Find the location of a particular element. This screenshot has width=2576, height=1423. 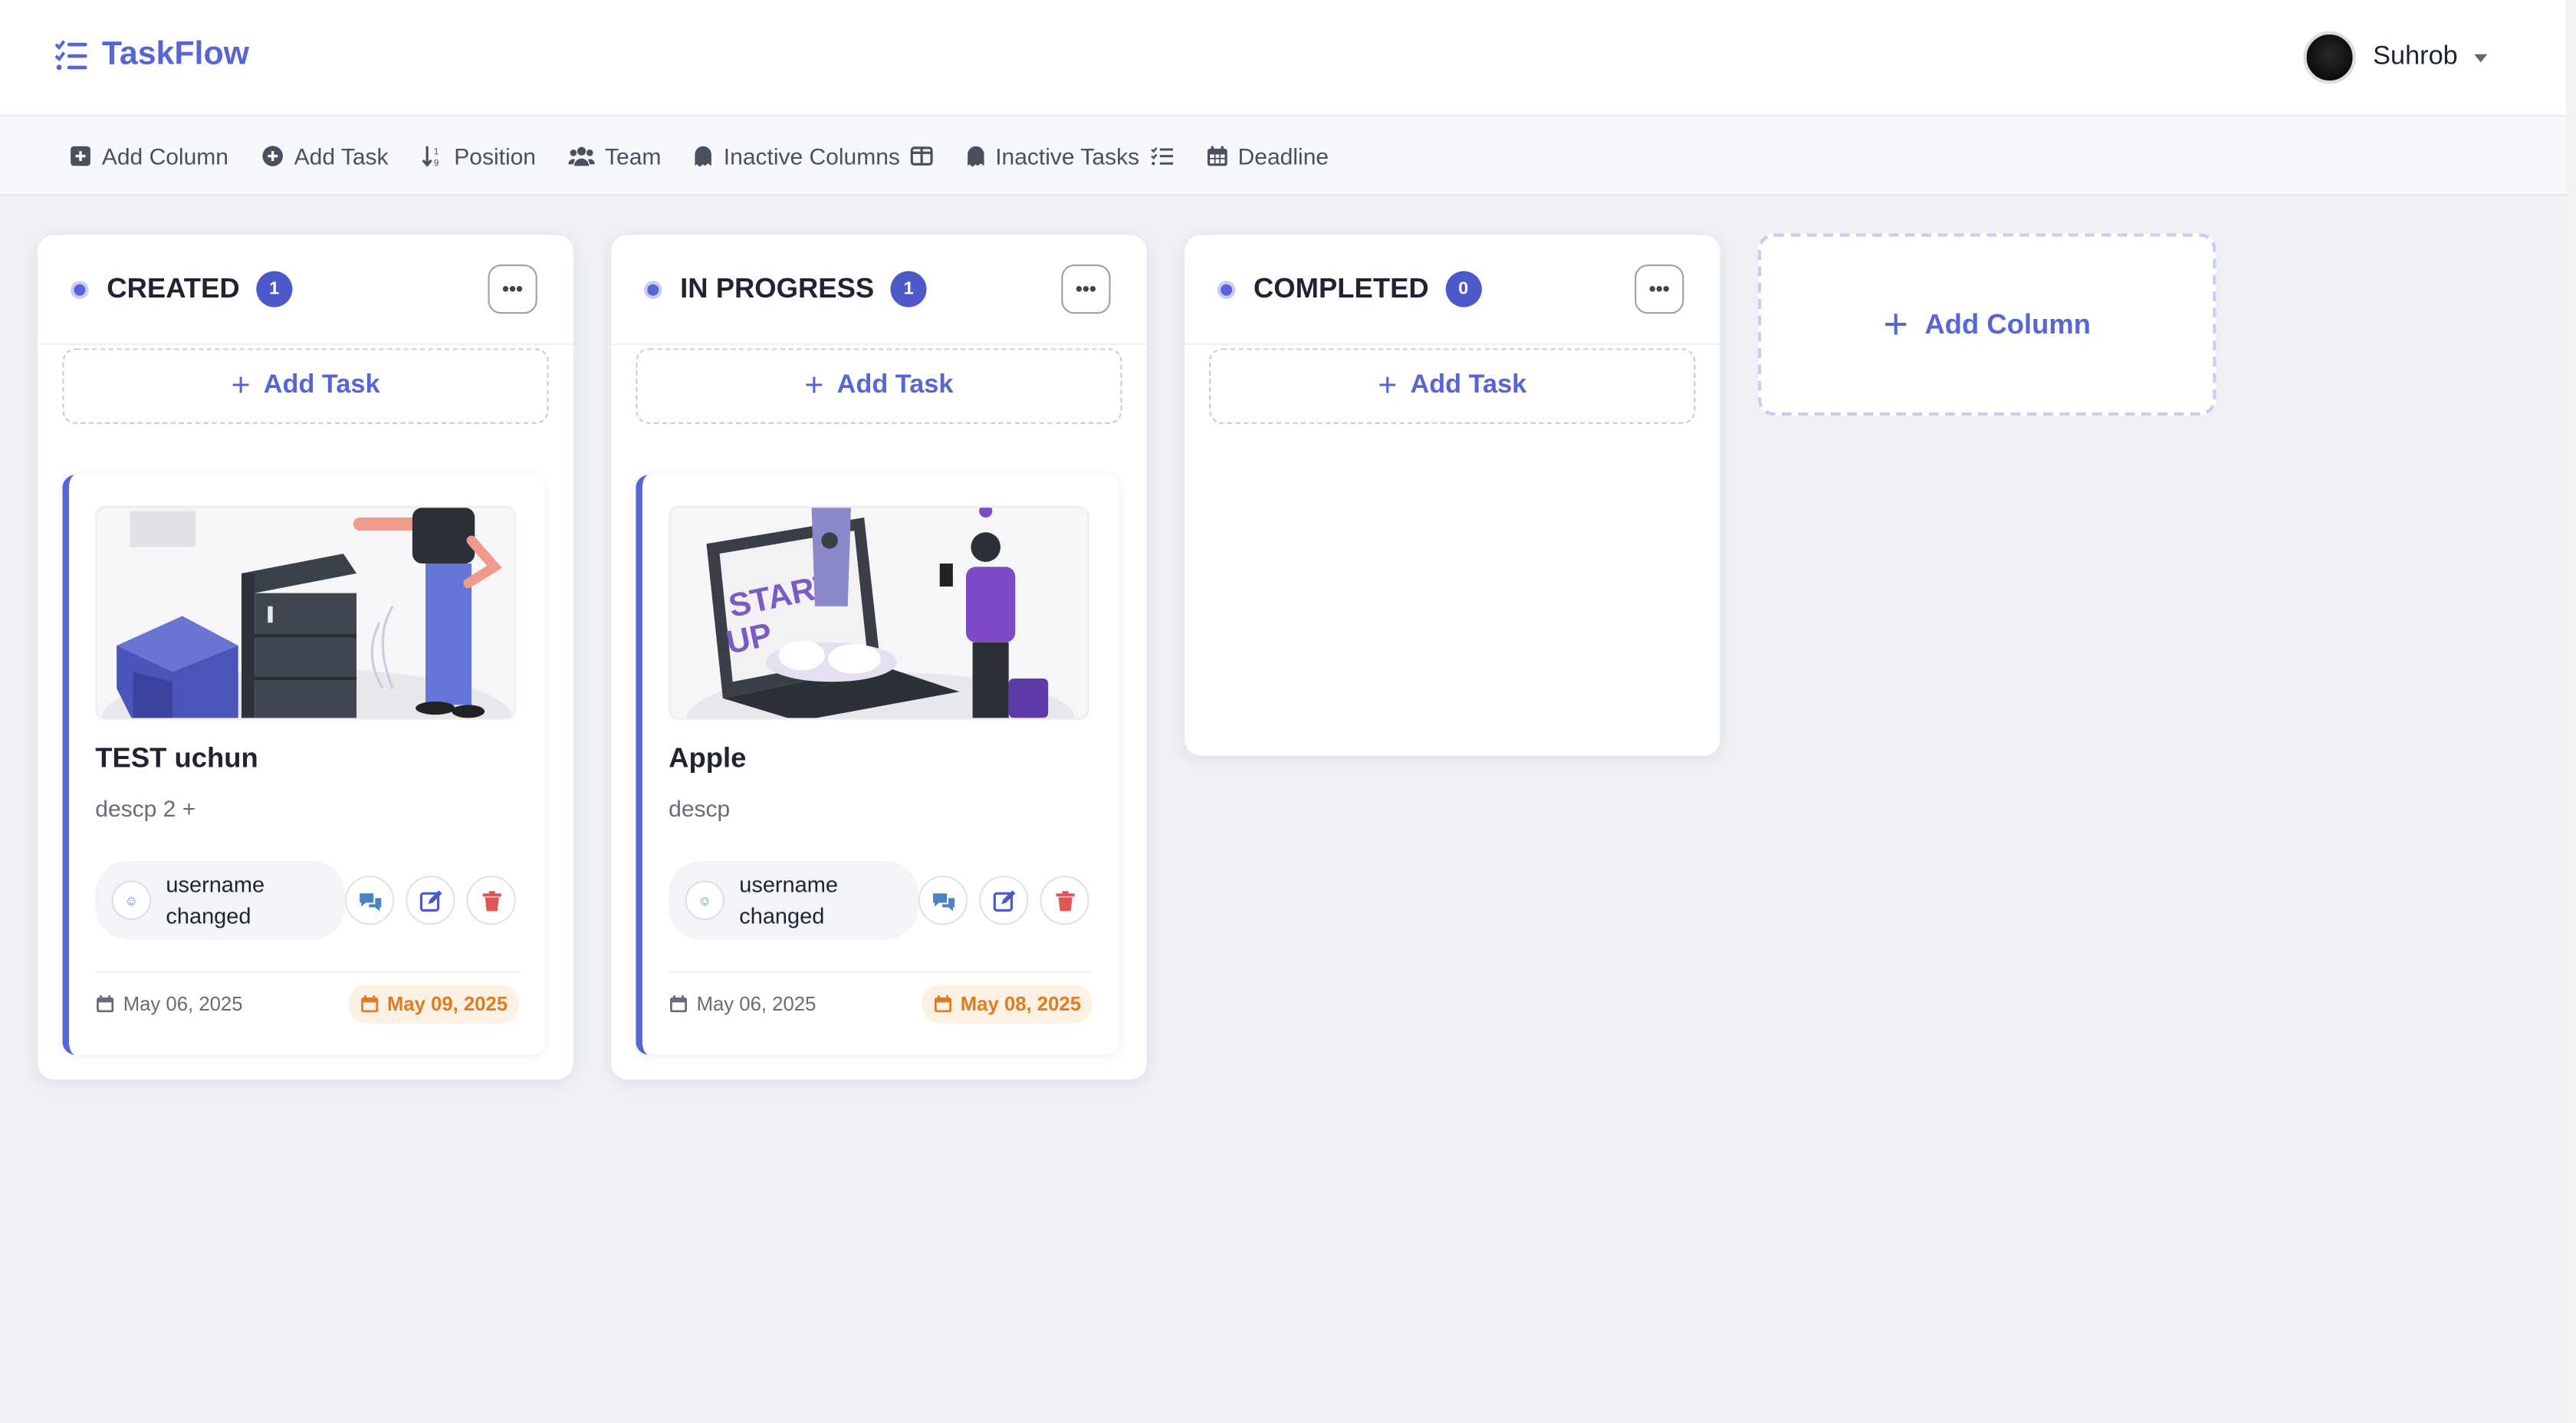

column-header: CREATED 1 ••• is located at coordinates (306, 290).